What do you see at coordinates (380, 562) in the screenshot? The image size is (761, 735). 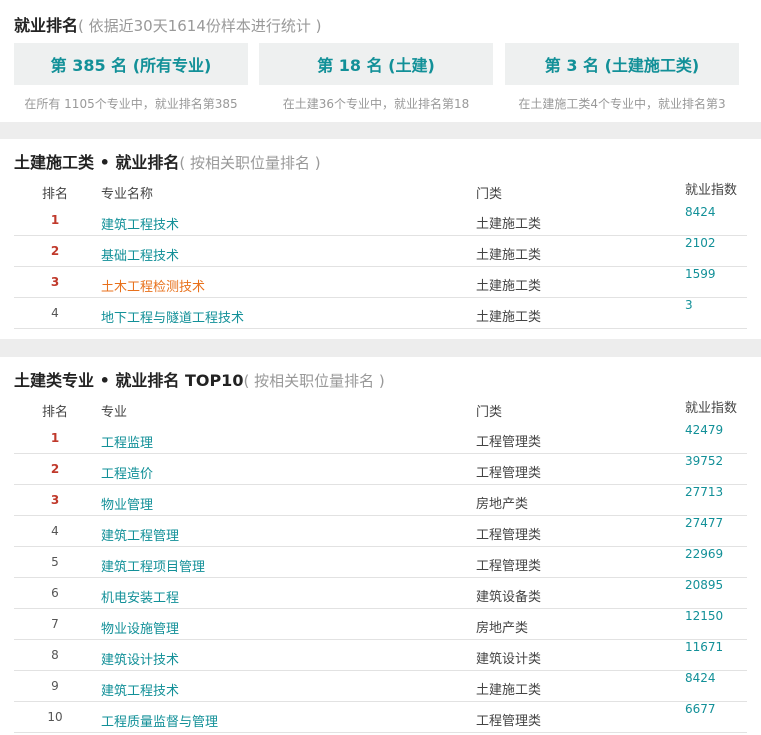 I see `table-row: 5 建筑工程项目管理 工程管理类 22969` at bounding box center [380, 562].